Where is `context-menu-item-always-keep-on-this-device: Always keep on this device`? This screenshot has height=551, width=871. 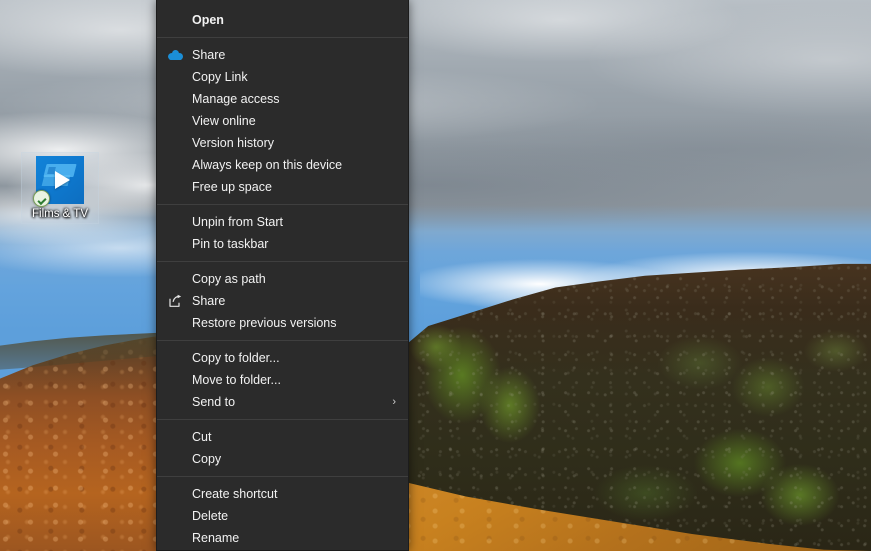
context-menu-item-always-keep-on-this-device: Always keep on this device is located at coordinates (282, 165).